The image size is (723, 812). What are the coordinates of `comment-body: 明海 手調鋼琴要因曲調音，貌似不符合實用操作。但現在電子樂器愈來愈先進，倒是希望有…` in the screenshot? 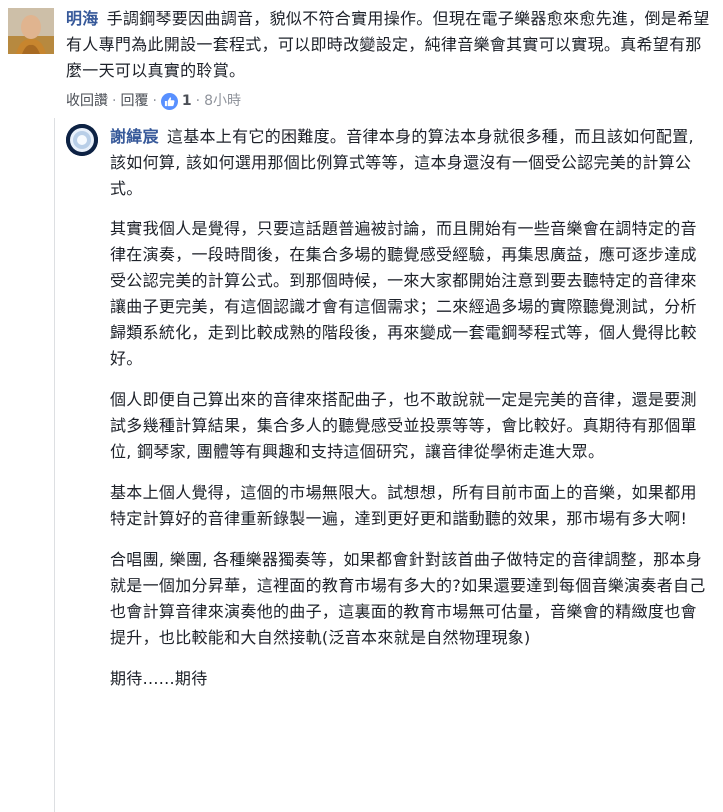 It's located at (391, 45).